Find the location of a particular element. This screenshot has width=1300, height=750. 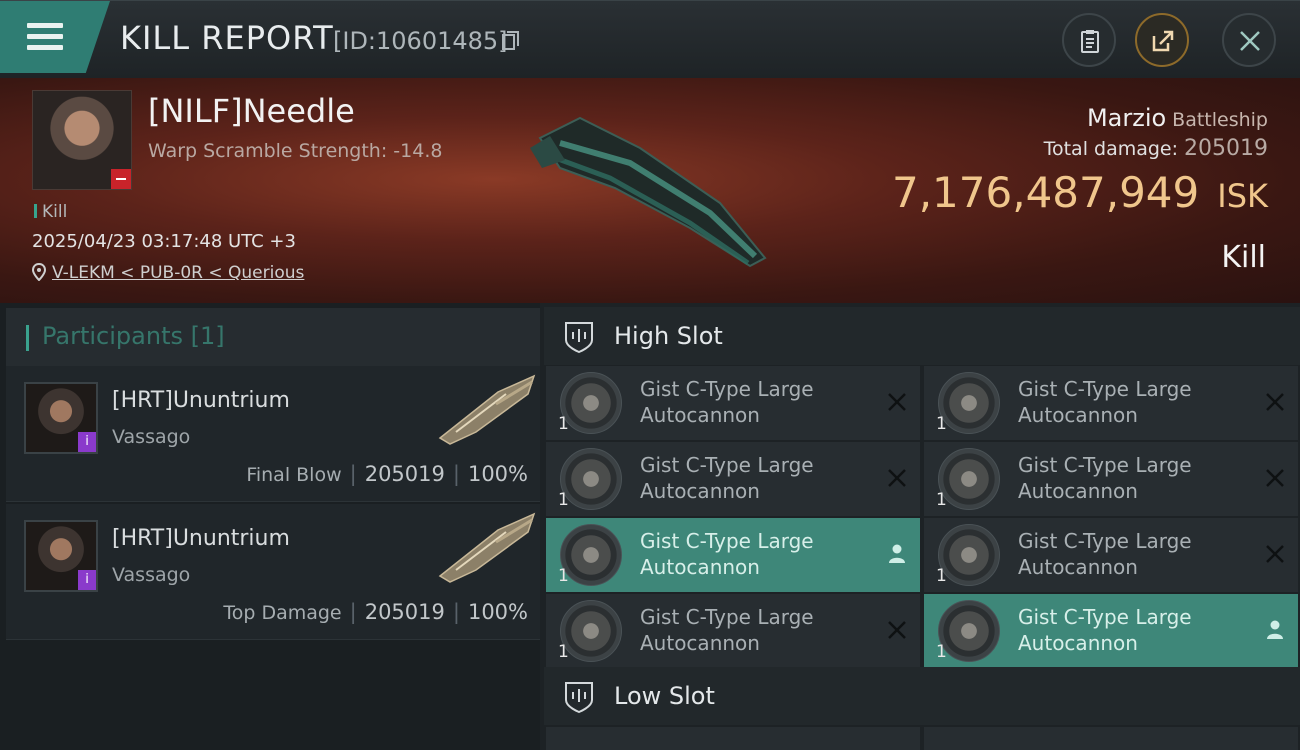

clipboard-icon is located at coordinates (1090, 41).